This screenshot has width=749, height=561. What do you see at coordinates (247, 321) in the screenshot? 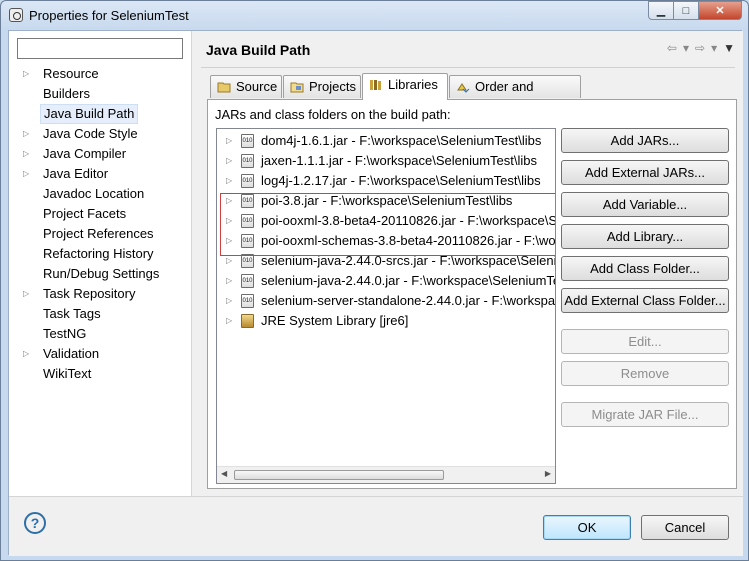
I see `library-icon` at bounding box center [247, 321].